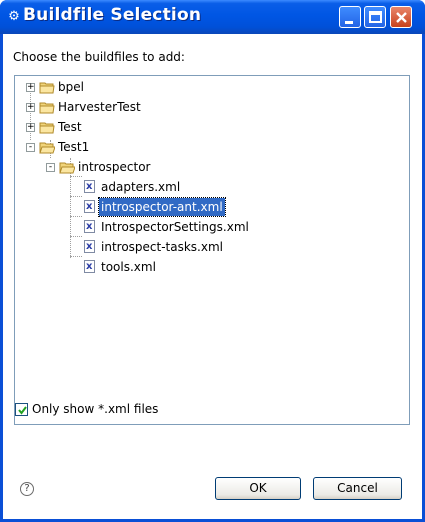  Describe the element at coordinates (128, 267) in the screenshot. I see `tree-node-label: tools.xml` at that location.